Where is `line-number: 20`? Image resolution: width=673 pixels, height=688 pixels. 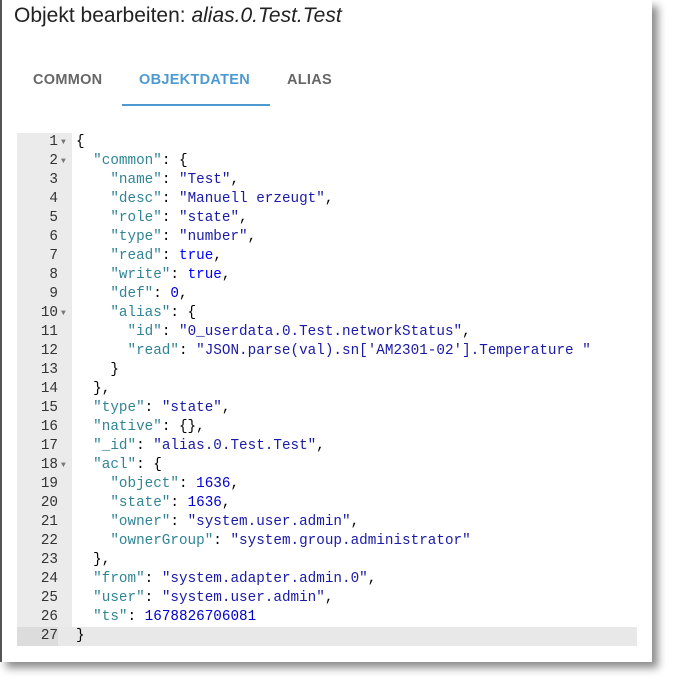 line-number: 20 is located at coordinates (49, 503).